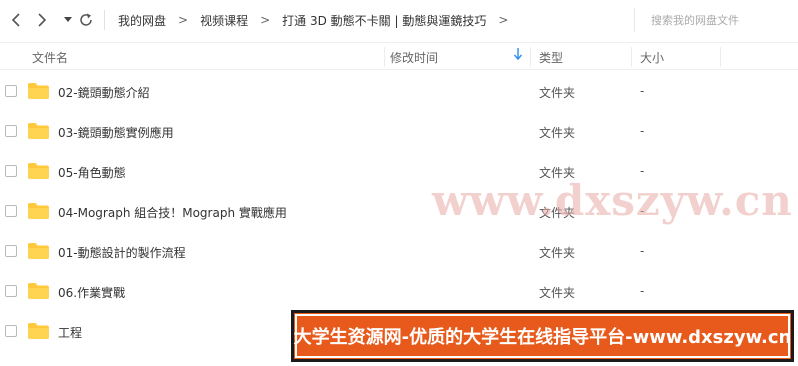 The height and width of the screenshot is (366, 798). What do you see at coordinates (104, 92) in the screenshot?
I see `file-name: 02-鏡頭動態介紹` at bounding box center [104, 92].